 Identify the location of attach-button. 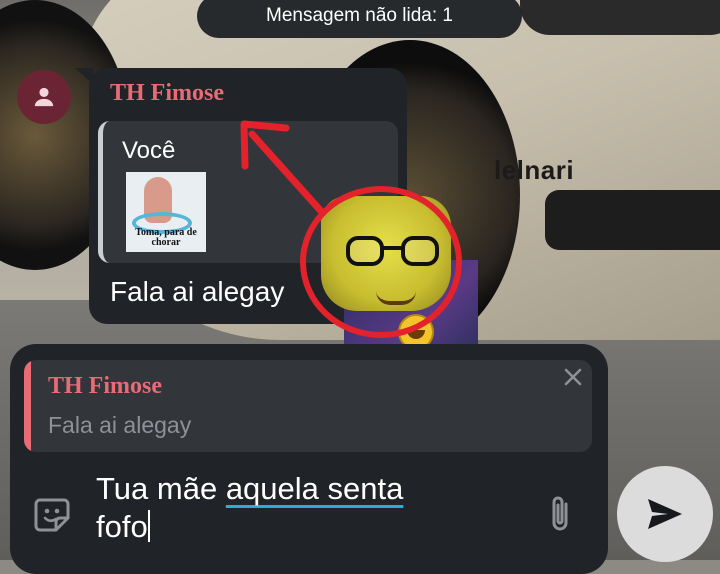
(560, 514).